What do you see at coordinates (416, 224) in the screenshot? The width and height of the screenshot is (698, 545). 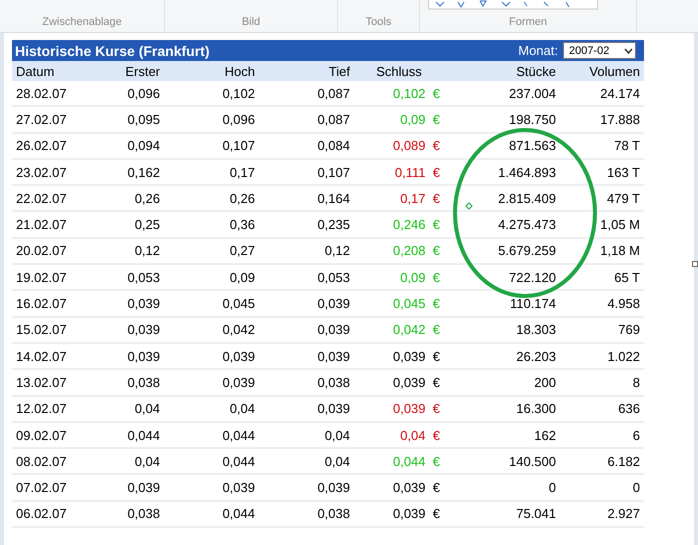 I see `table-cell: 0,246 €` at bounding box center [416, 224].